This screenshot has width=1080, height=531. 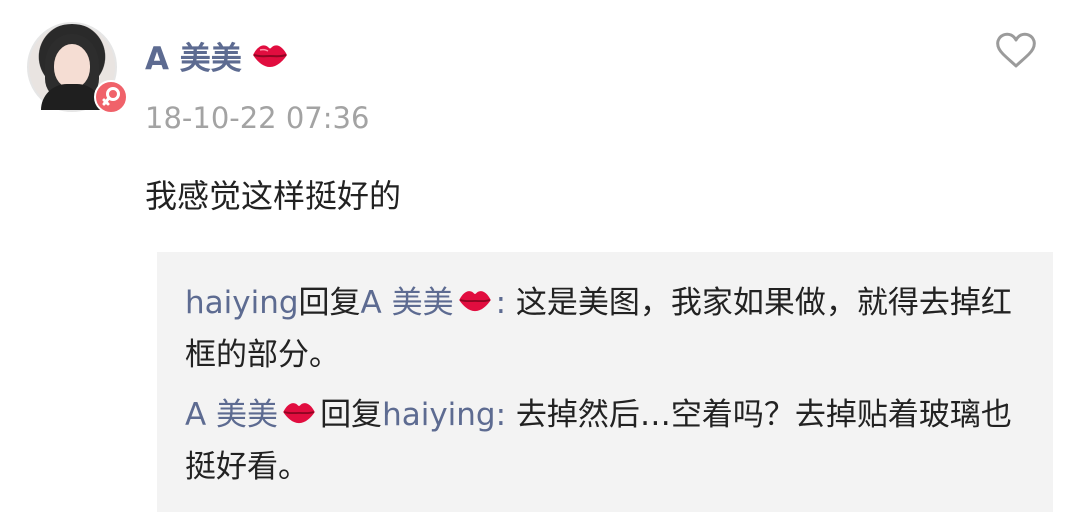 I want to click on comment-author: A 美美, so click(x=217, y=59).